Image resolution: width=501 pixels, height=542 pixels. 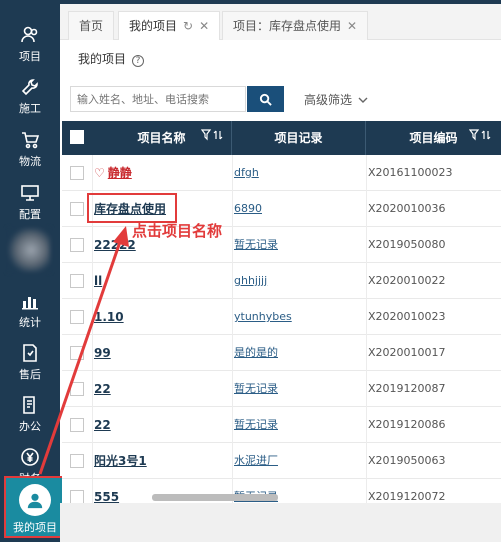 What do you see at coordinates (407, 352) in the screenshot?
I see `project-code: X2020010017` at bounding box center [407, 352].